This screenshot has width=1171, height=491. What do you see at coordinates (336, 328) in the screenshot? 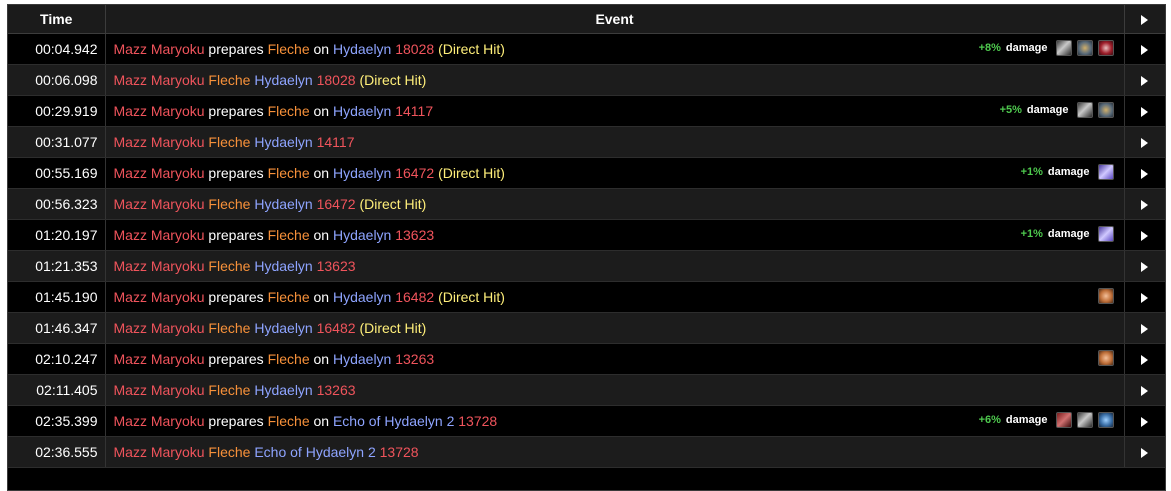
I see `damage-amount: 16482` at bounding box center [336, 328].